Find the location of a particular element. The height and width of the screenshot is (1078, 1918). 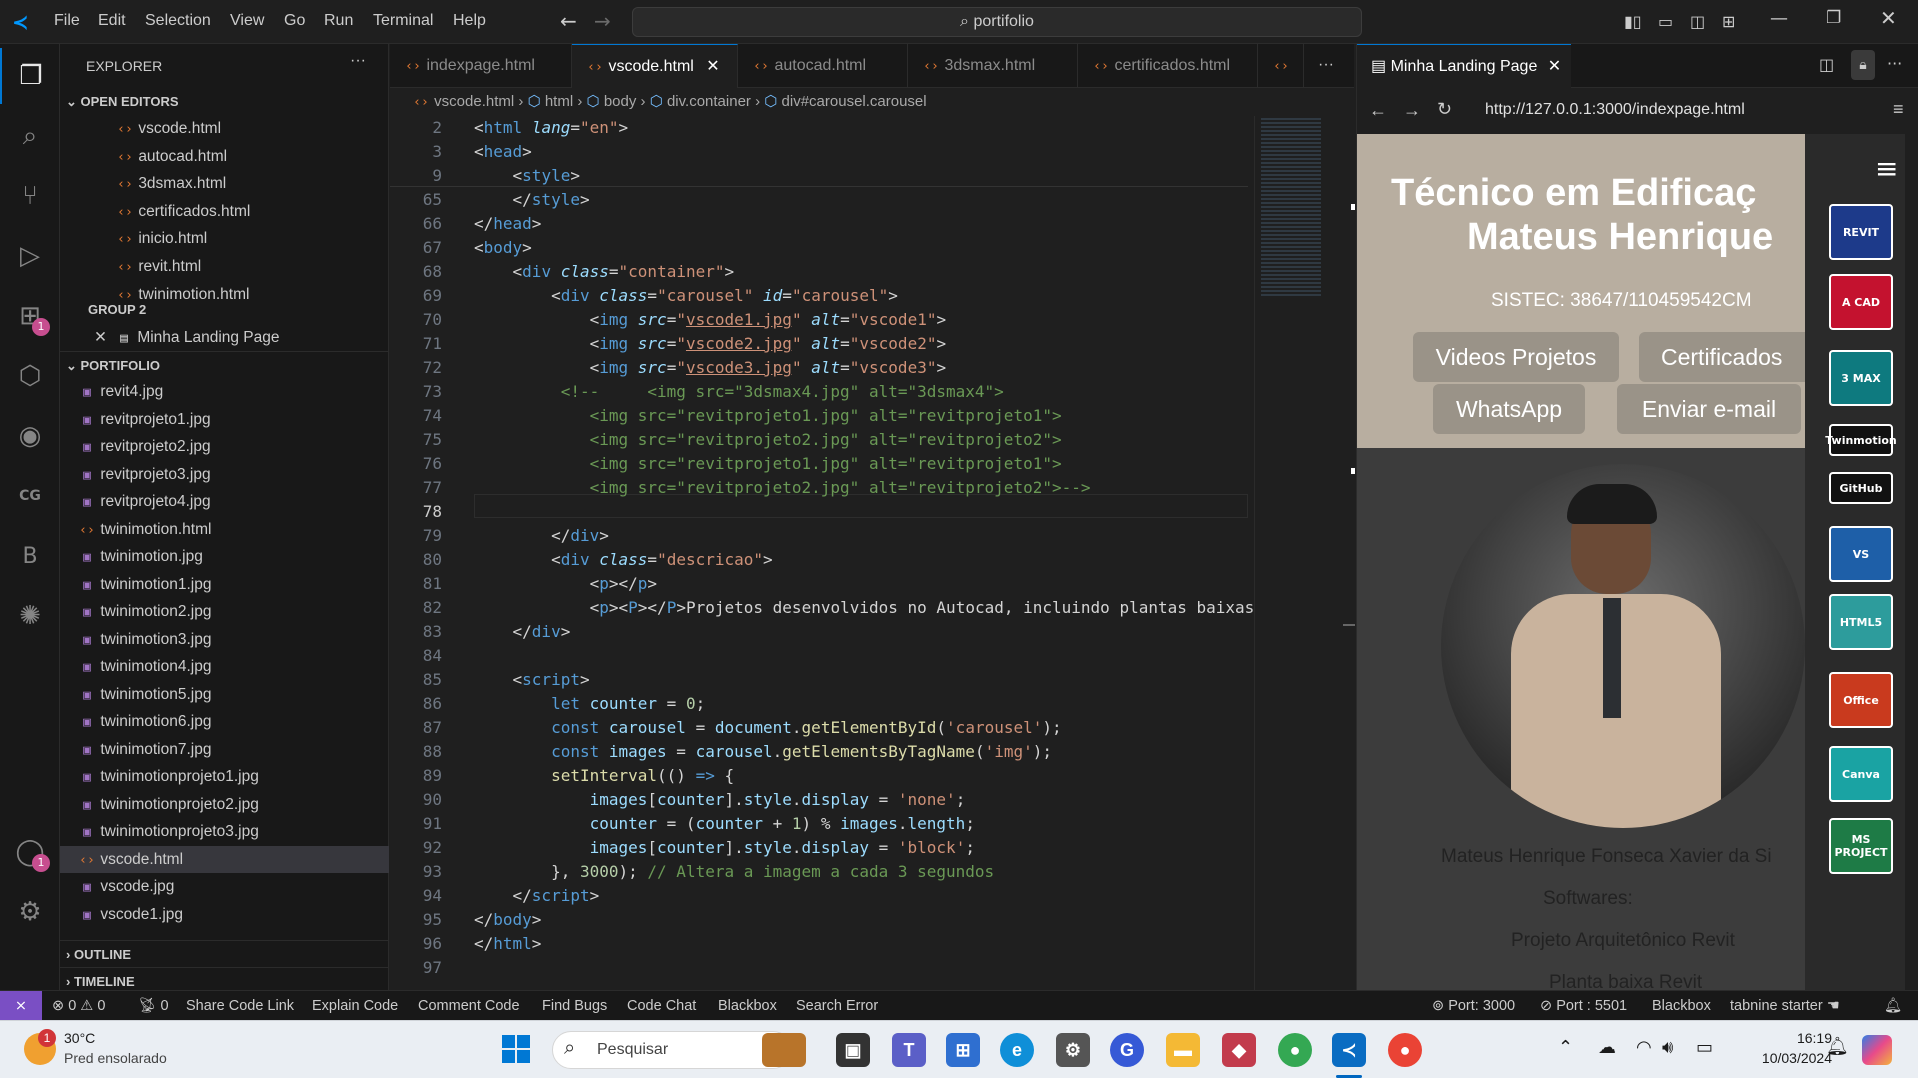

search-icon: ⌕ is located at coordinates (30, 136).